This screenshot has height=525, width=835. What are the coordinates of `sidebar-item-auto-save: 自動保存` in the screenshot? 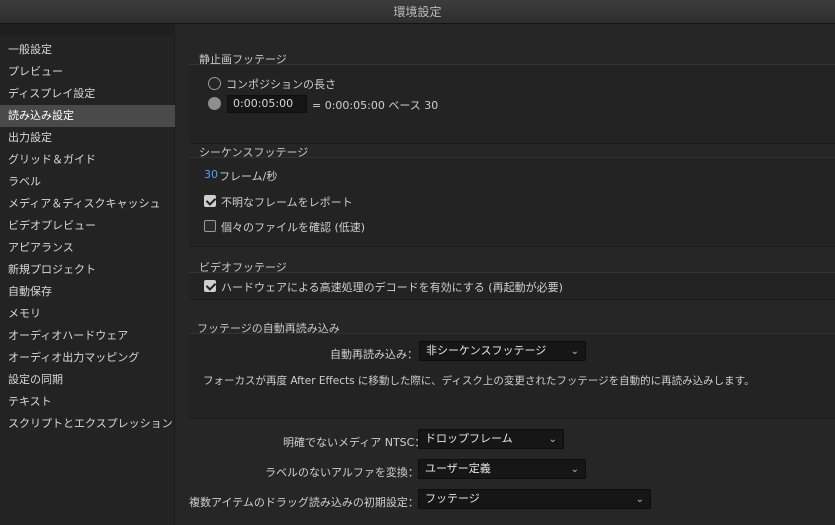 It's located at (87, 292).